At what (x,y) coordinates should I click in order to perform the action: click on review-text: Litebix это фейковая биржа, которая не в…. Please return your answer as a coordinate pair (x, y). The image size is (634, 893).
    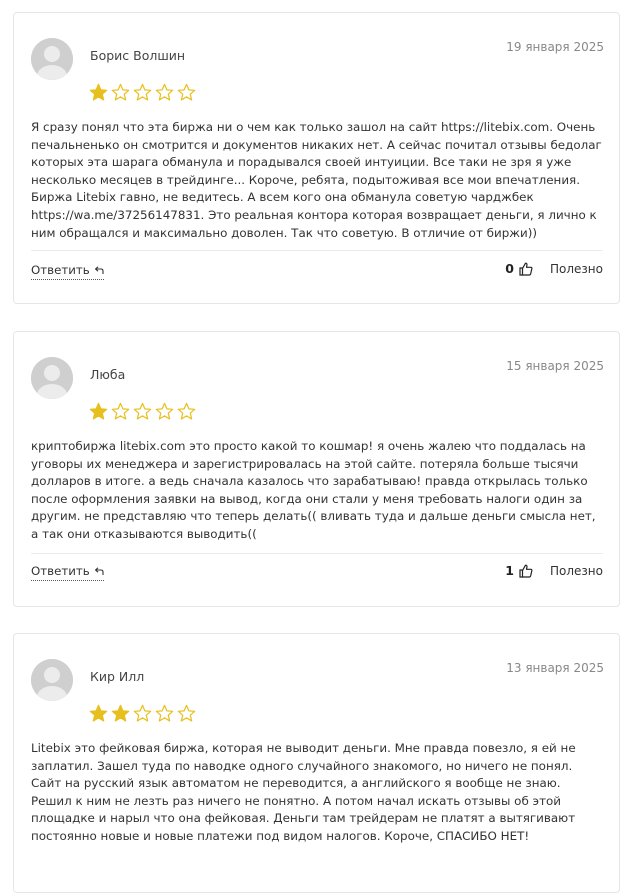
    Looking at the image, I should click on (303, 792).